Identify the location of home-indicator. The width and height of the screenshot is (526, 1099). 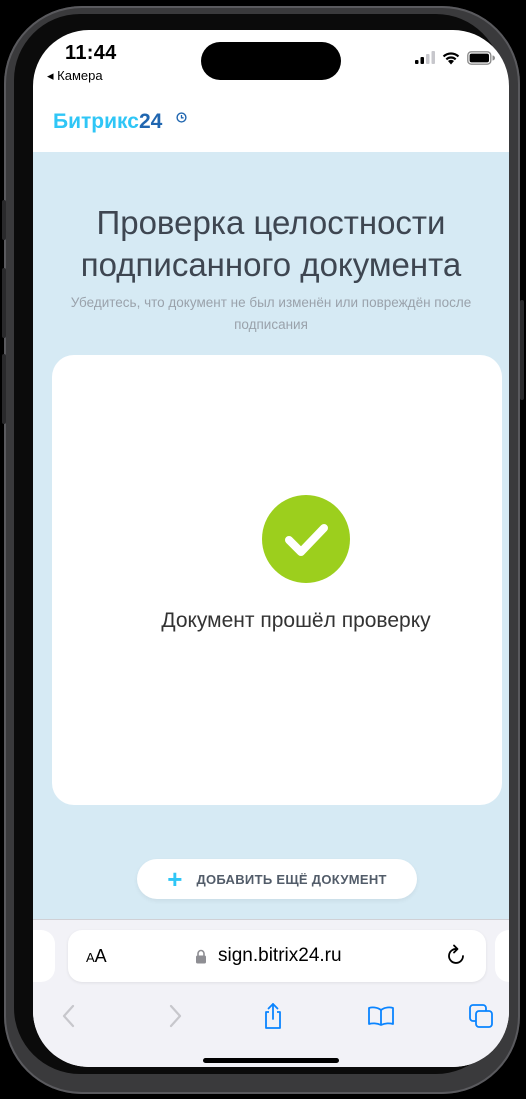
(271, 1060).